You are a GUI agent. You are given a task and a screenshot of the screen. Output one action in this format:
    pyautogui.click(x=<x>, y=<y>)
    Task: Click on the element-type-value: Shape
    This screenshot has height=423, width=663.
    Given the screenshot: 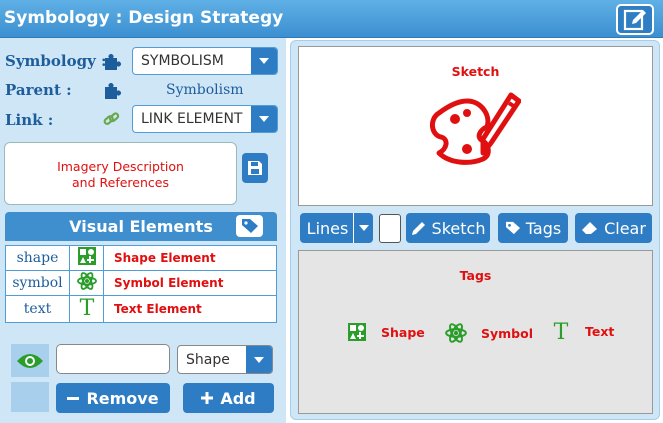 What is the action you would take?
    pyautogui.click(x=208, y=359)
    